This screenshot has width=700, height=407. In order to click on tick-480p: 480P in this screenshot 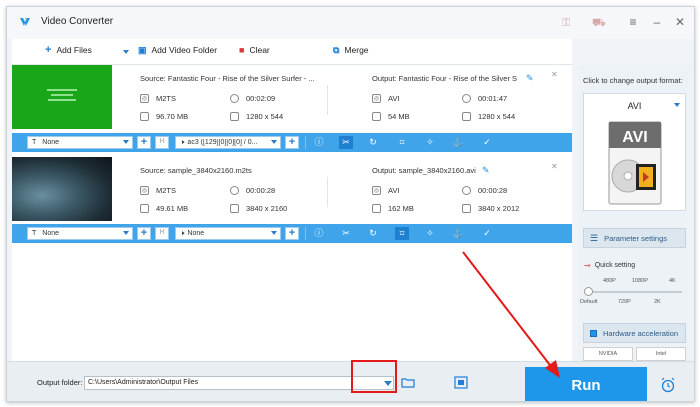, I will do `click(609, 281)`.